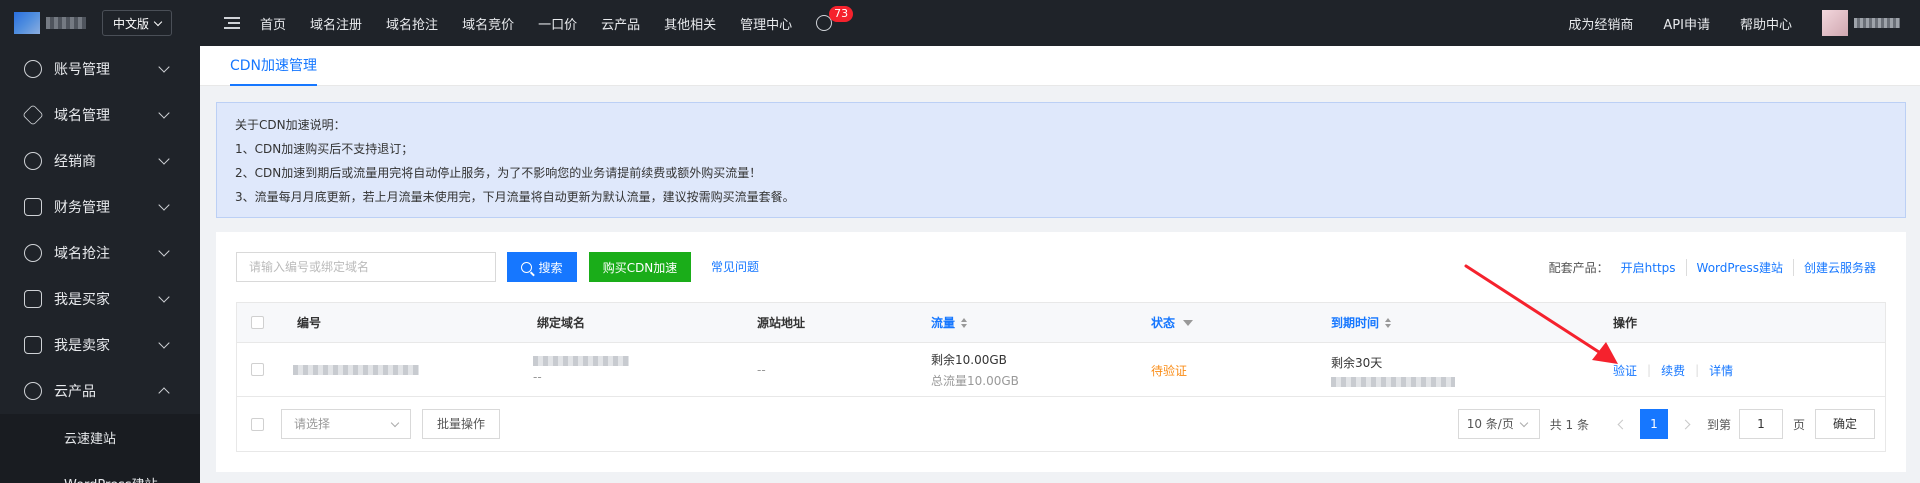 The image size is (1920, 483). I want to click on filter-icon, so click(1188, 323).